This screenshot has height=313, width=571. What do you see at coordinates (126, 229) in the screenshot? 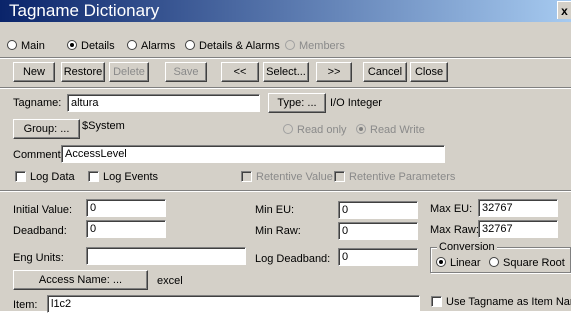
I see `deadband-input: 0` at bounding box center [126, 229].